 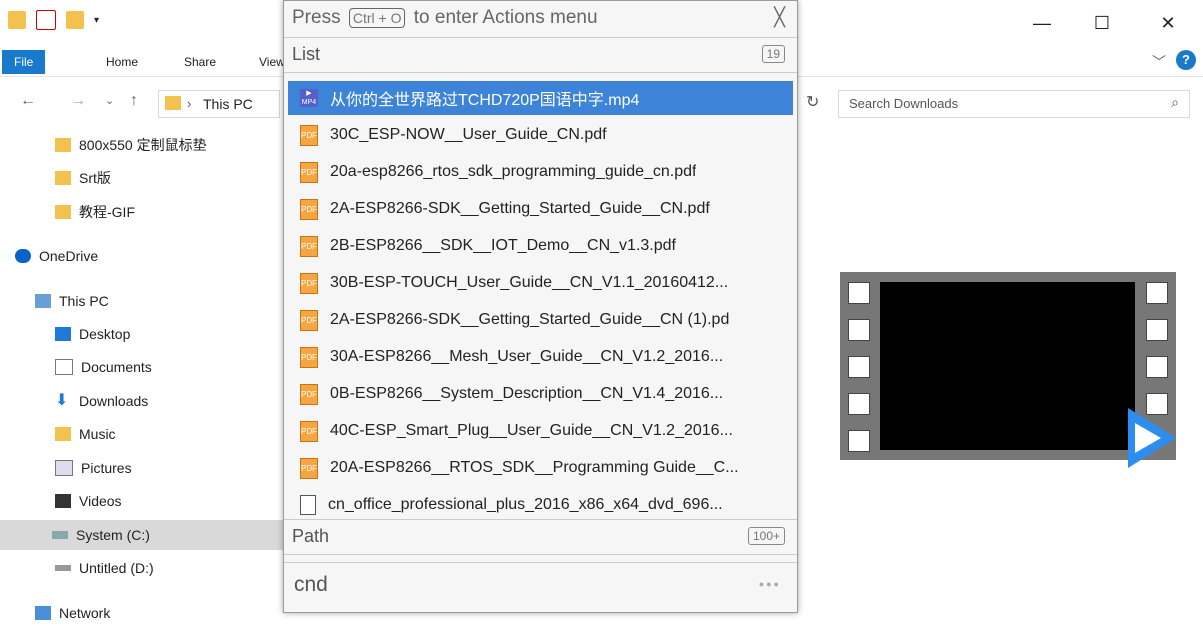 I want to click on nav-item-label: Desktop, so click(x=105, y=334).